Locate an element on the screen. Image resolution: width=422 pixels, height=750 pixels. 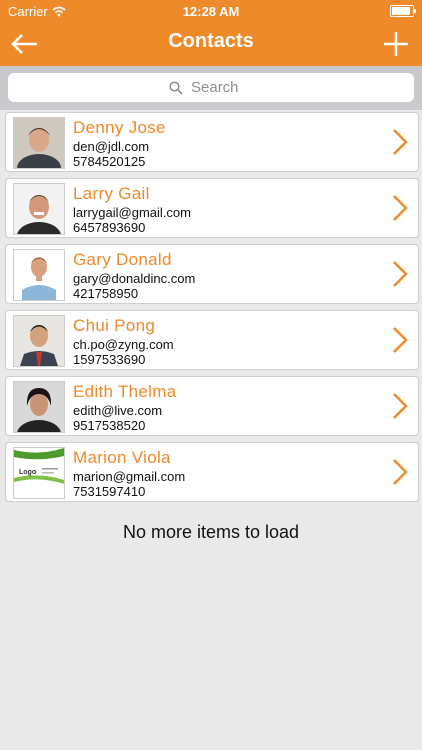
contact-phone: 9517538520 is located at coordinates (109, 425).